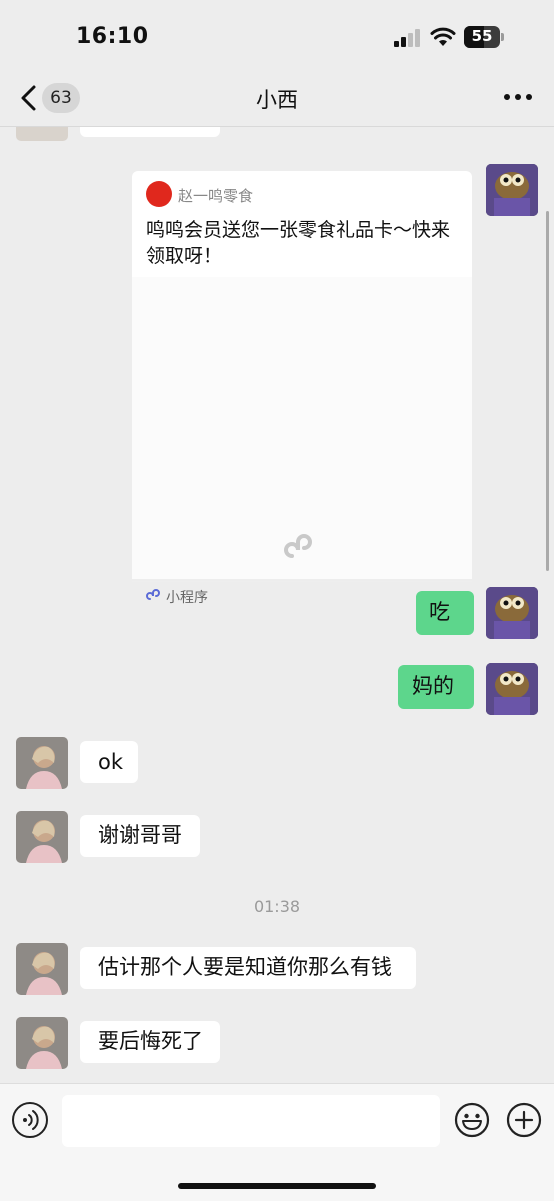  I want to click on chat-timestamp: 01:38, so click(277, 906).